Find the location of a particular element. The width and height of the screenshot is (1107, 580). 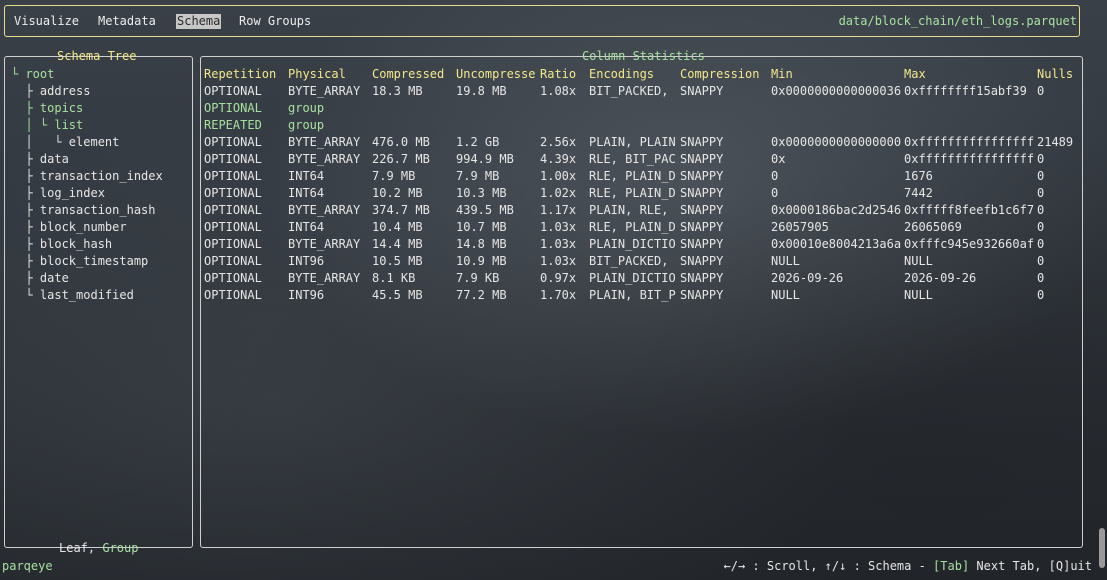

stat-cell-encodings: PLAIN_DICTIO is located at coordinates (632, 244).